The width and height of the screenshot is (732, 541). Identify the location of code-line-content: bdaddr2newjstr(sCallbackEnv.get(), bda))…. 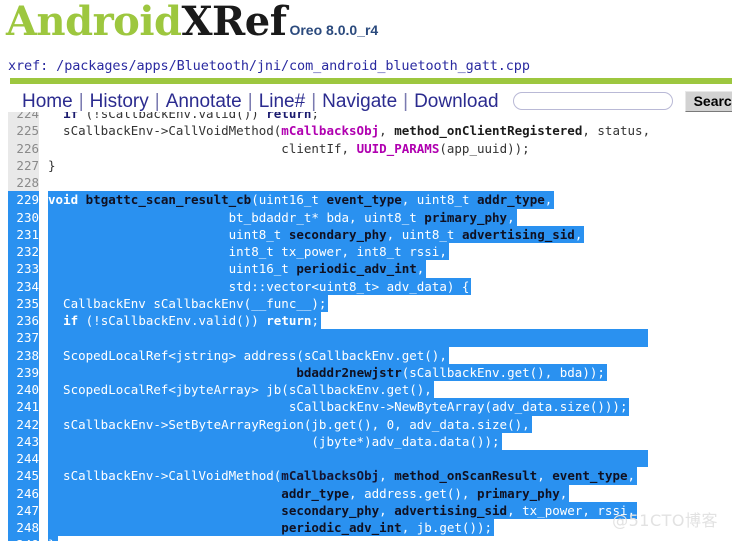
(350, 372).